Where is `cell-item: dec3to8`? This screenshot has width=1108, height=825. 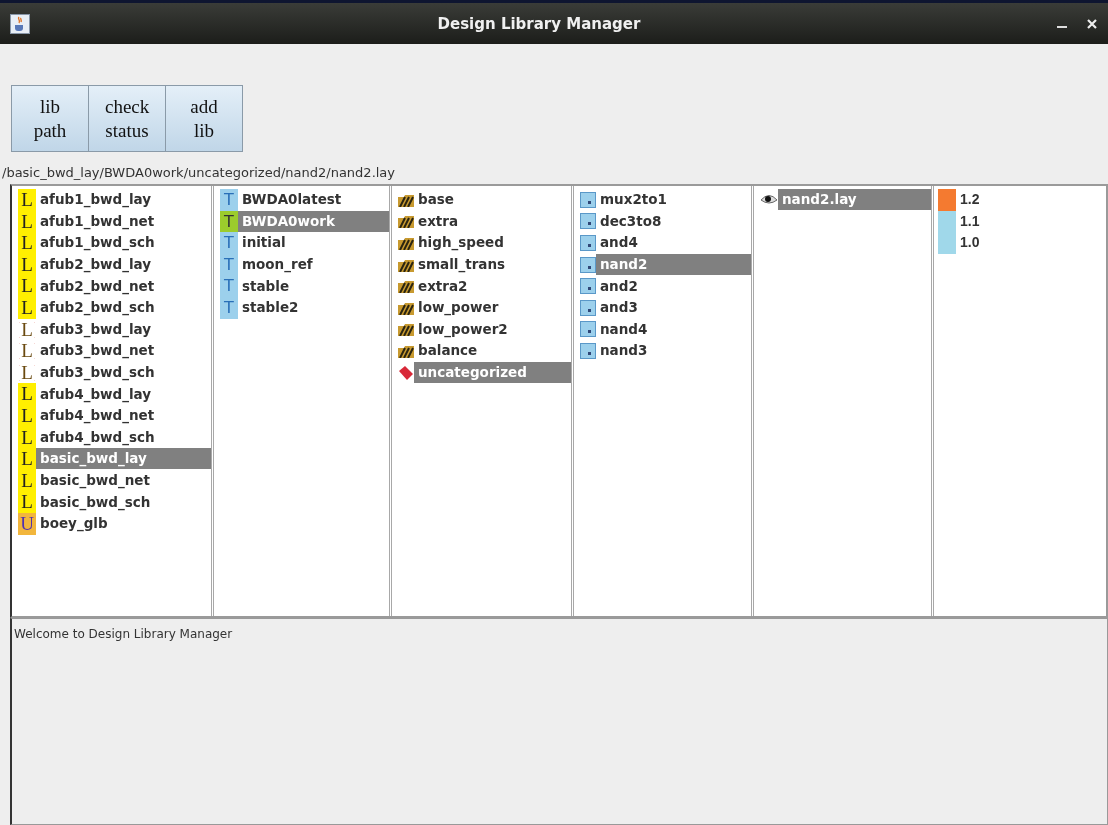
cell-item: dec3to8 is located at coordinates (631, 221).